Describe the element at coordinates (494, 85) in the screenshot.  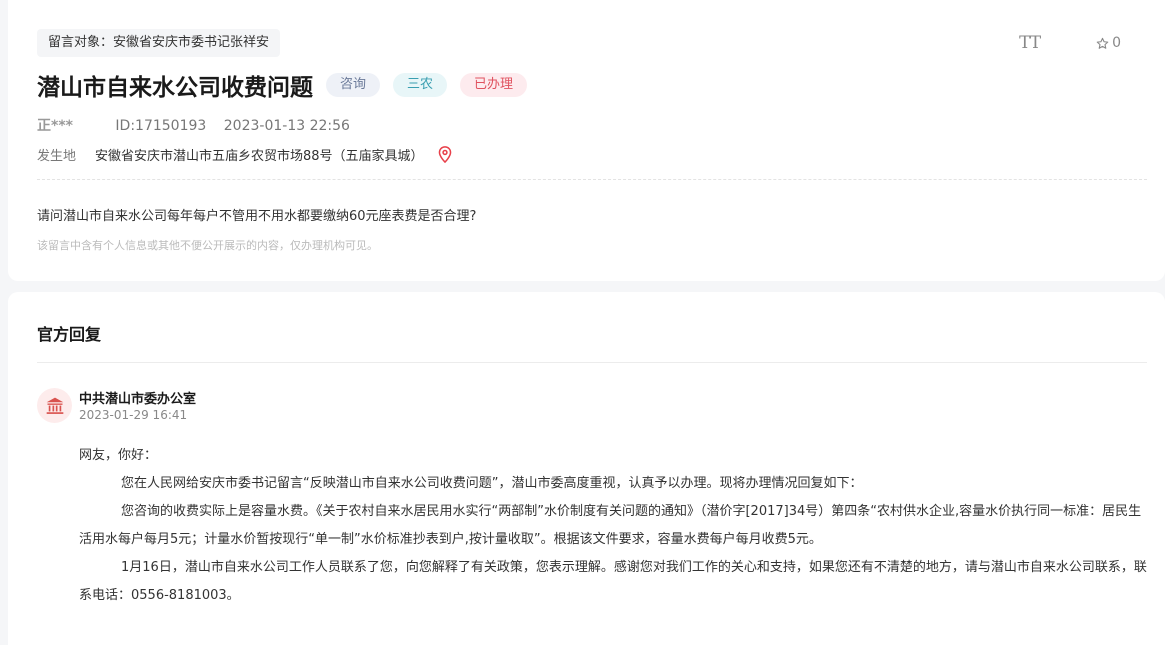
I see `tag-status-done: 已办理` at that location.